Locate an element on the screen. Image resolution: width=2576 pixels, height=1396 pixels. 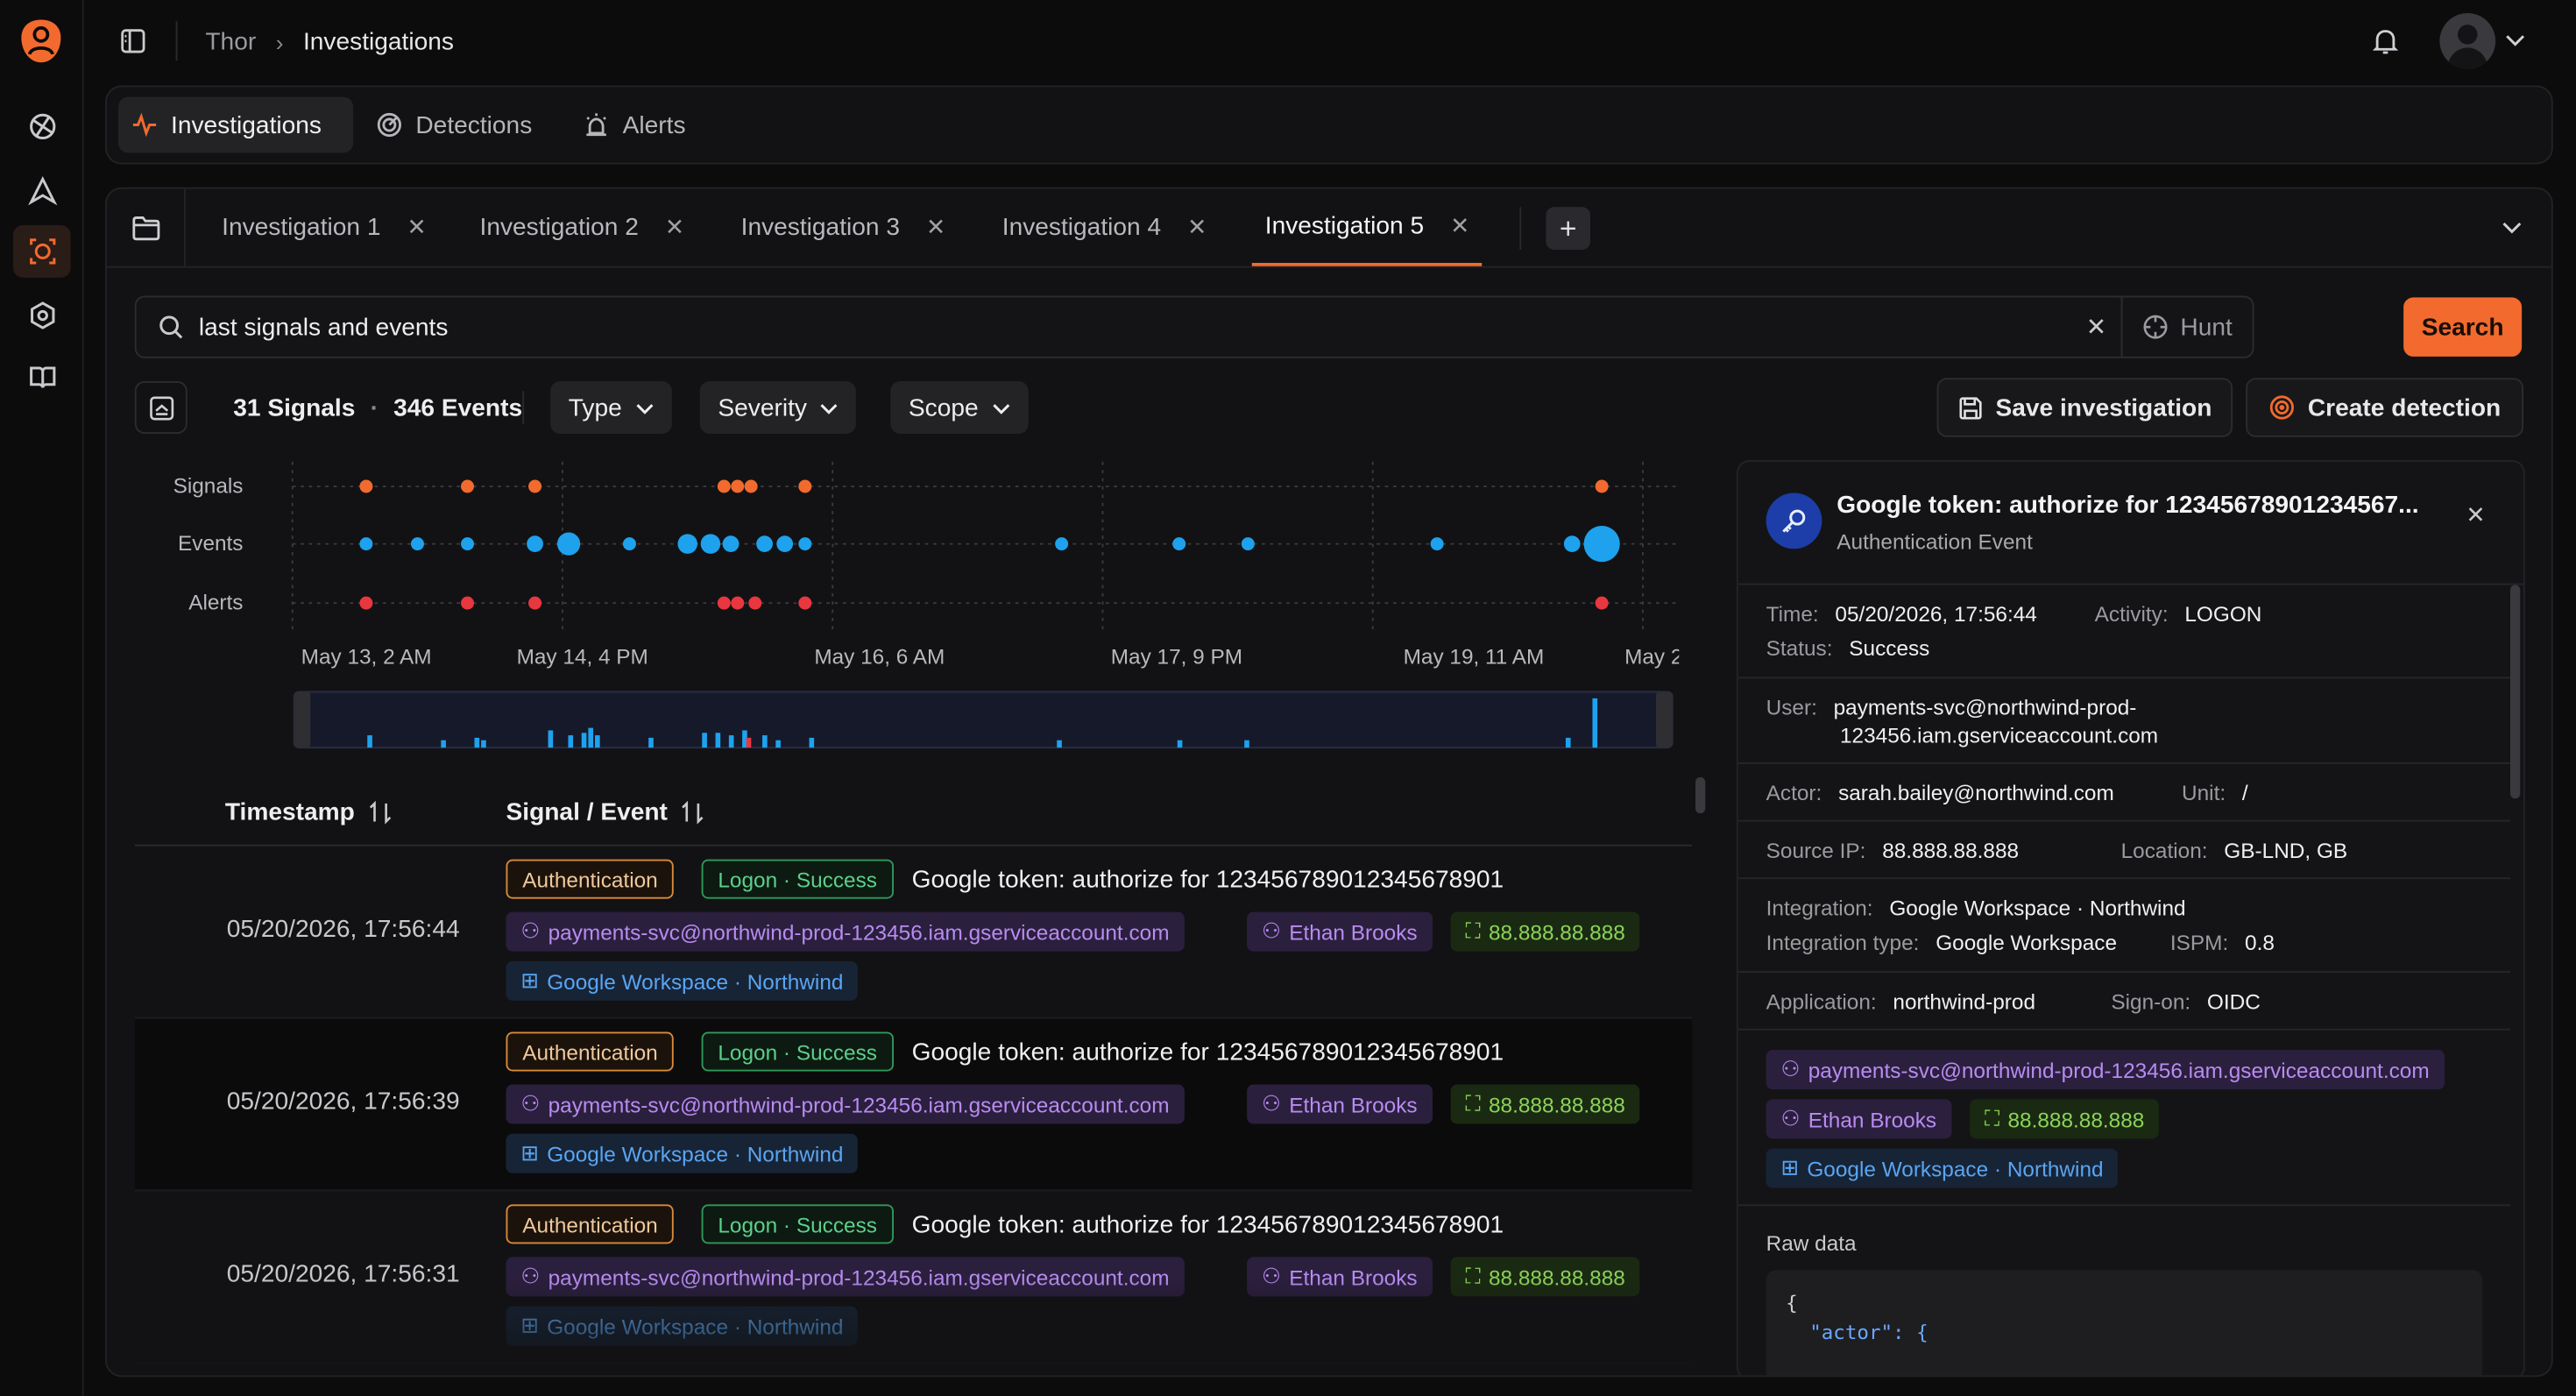
globe-icon is located at coordinates (42, 126).